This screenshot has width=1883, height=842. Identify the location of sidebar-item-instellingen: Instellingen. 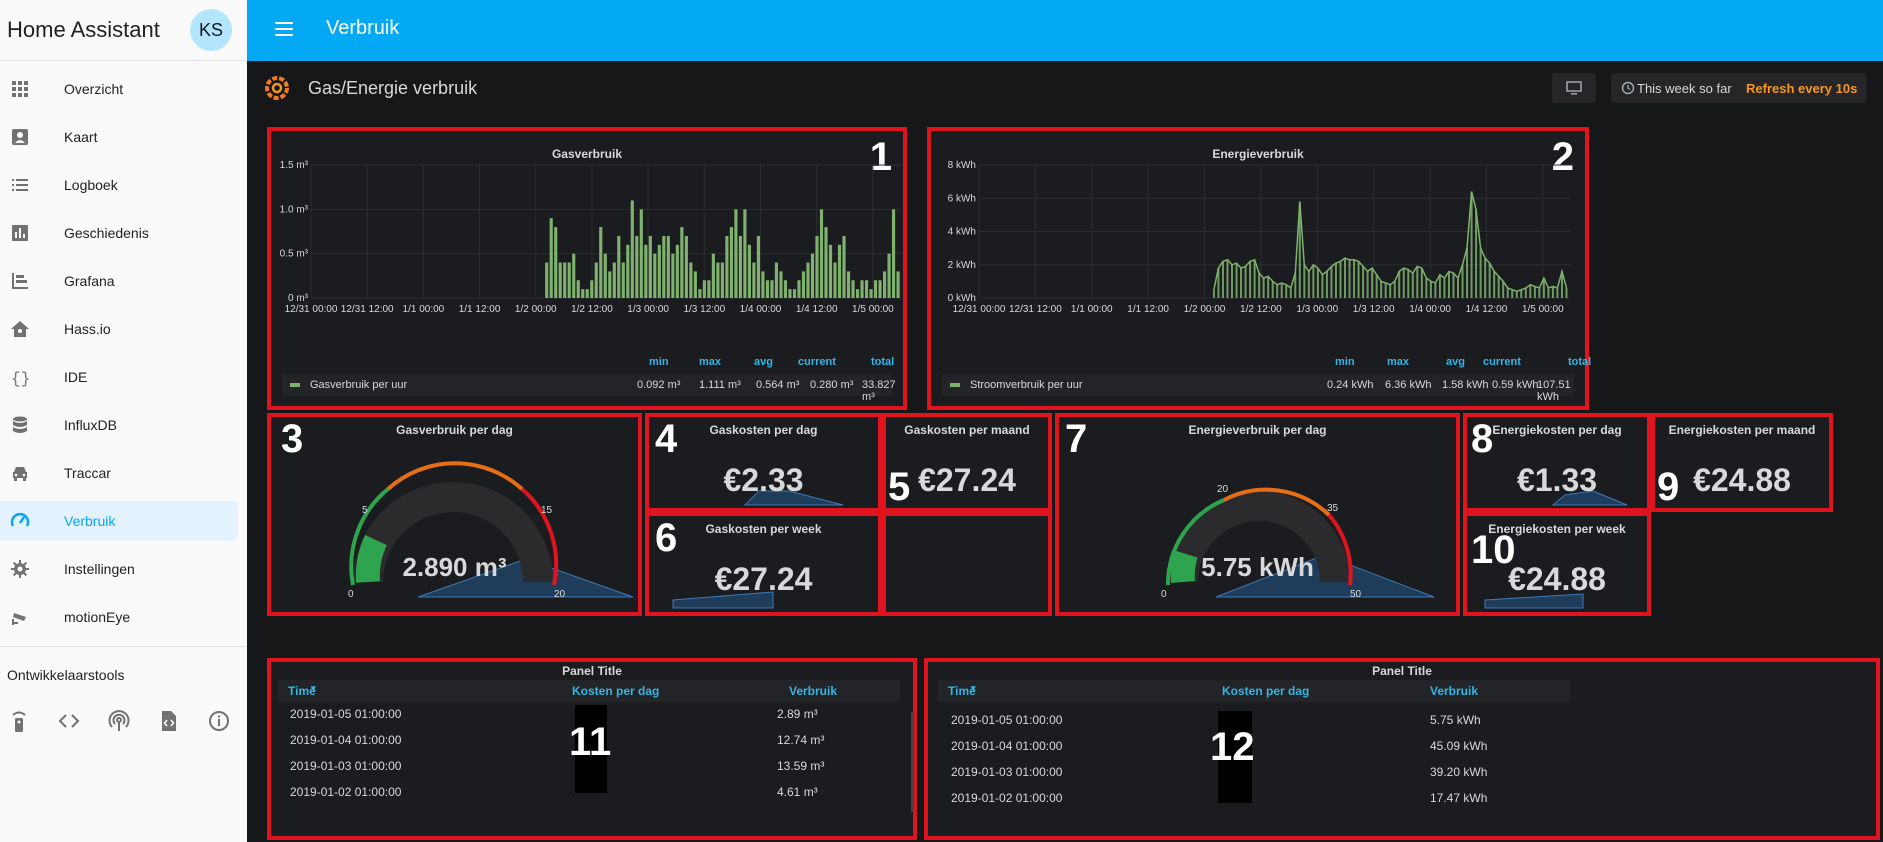
(119, 569).